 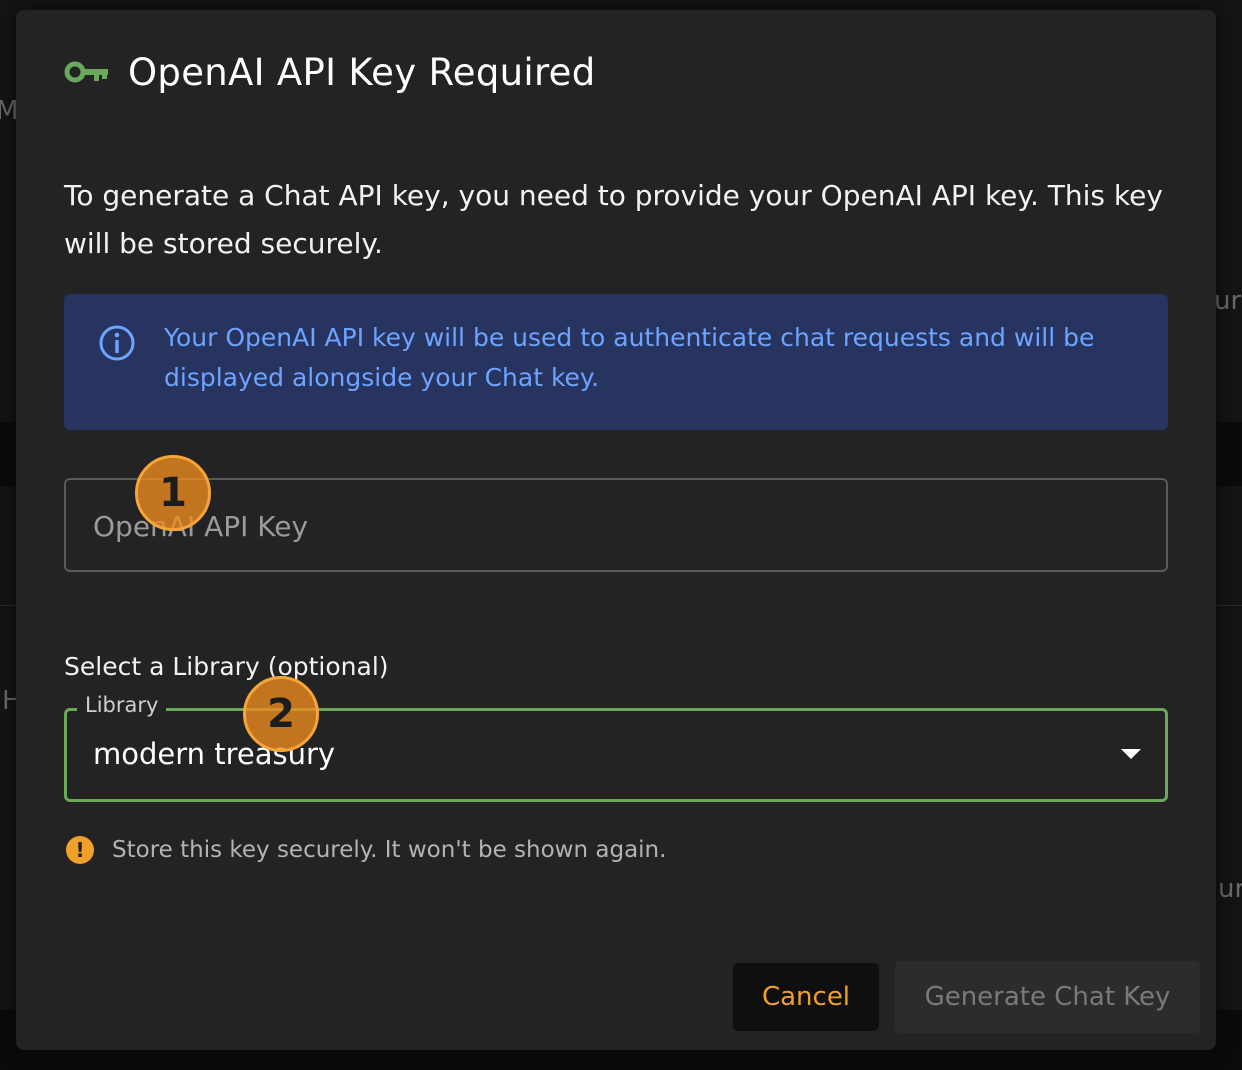 I want to click on dialog-title: OpenAI API Key Required, so click(x=362, y=72).